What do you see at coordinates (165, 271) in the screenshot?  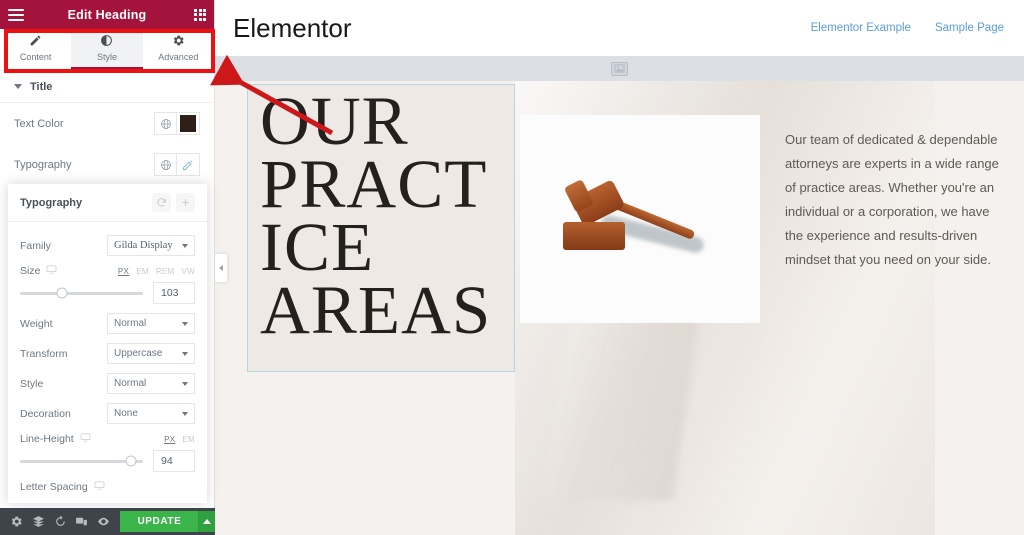 I see `unit-rem: REM` at bounding box center [165, 271].